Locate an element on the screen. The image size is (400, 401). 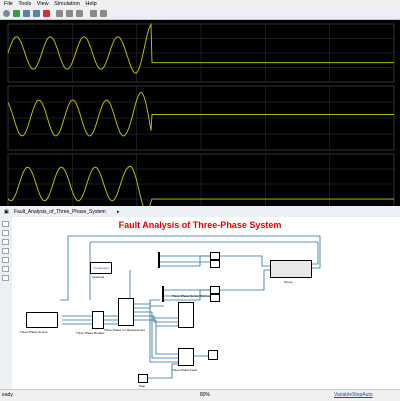
three-phase-series-rlc-block is located at coordinates (186, 315).